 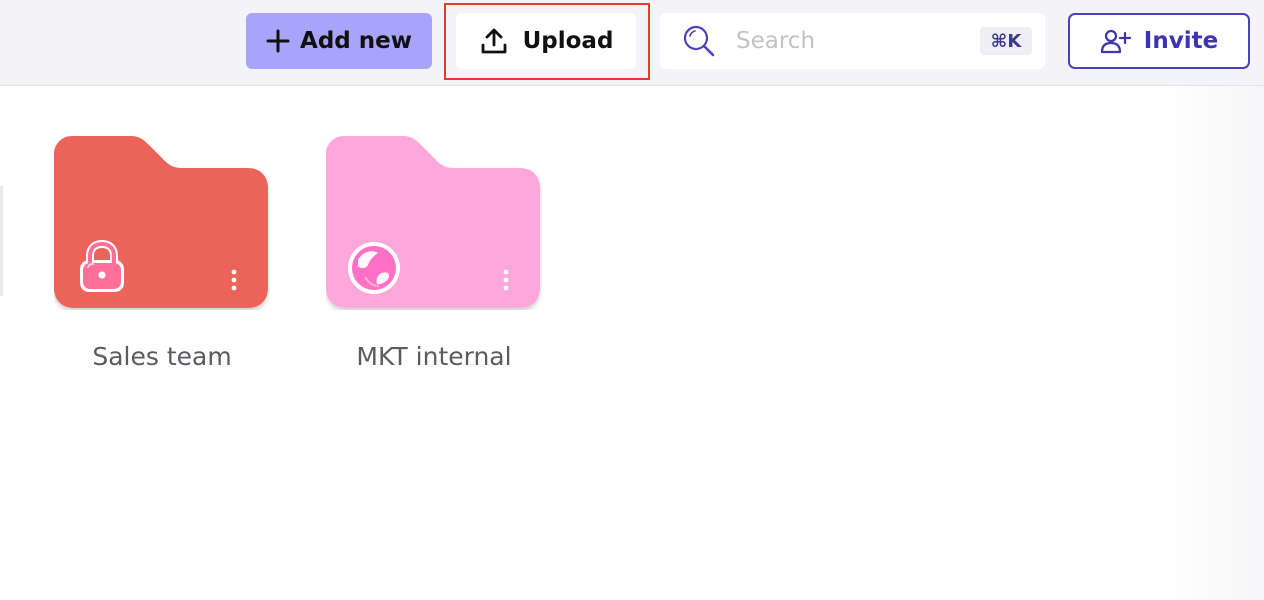 I want to click on left-panel-edge, so click(x=1, y=241).